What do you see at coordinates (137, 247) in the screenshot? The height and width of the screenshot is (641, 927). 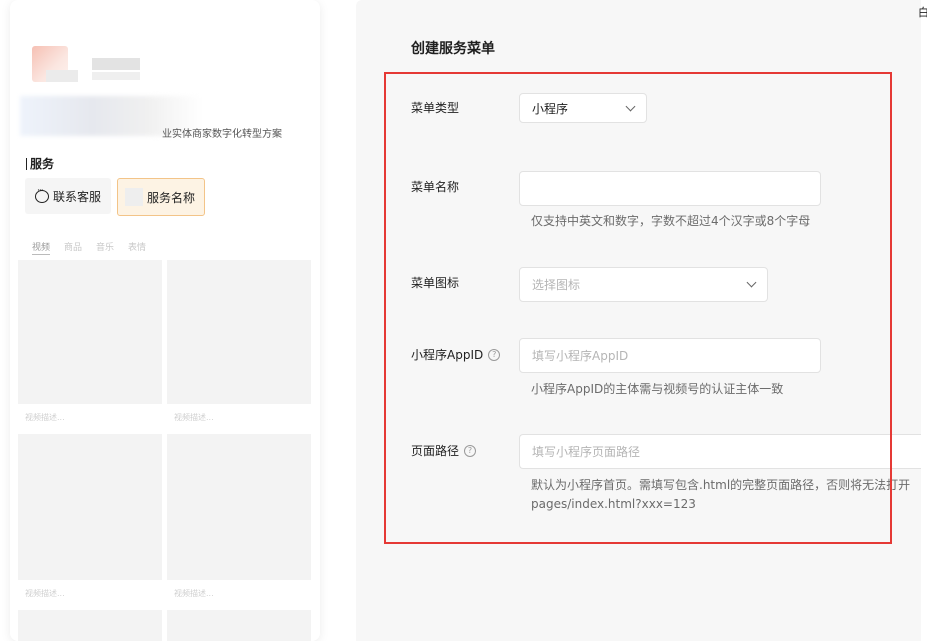 I see `tab-stickers: 表情` at bounding box center [137, 247].